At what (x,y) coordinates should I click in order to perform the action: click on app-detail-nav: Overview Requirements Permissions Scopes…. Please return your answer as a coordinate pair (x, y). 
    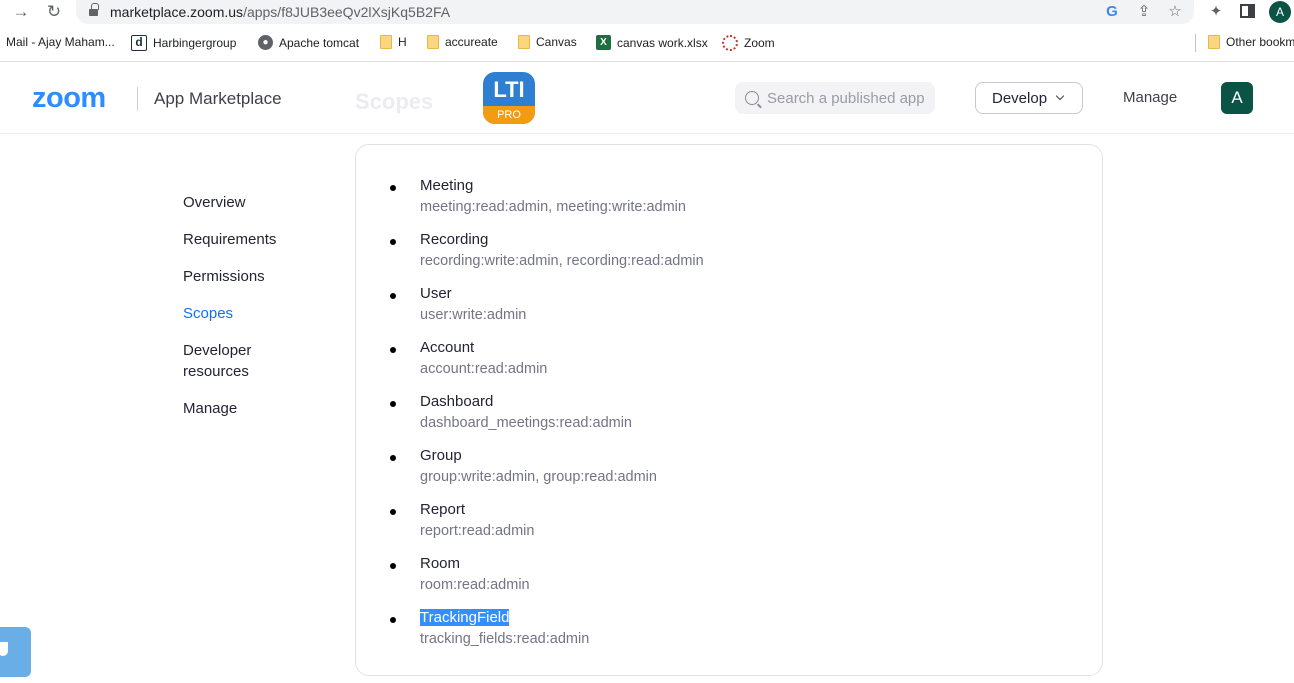
    Looking at the image, I should click on (258, 313).